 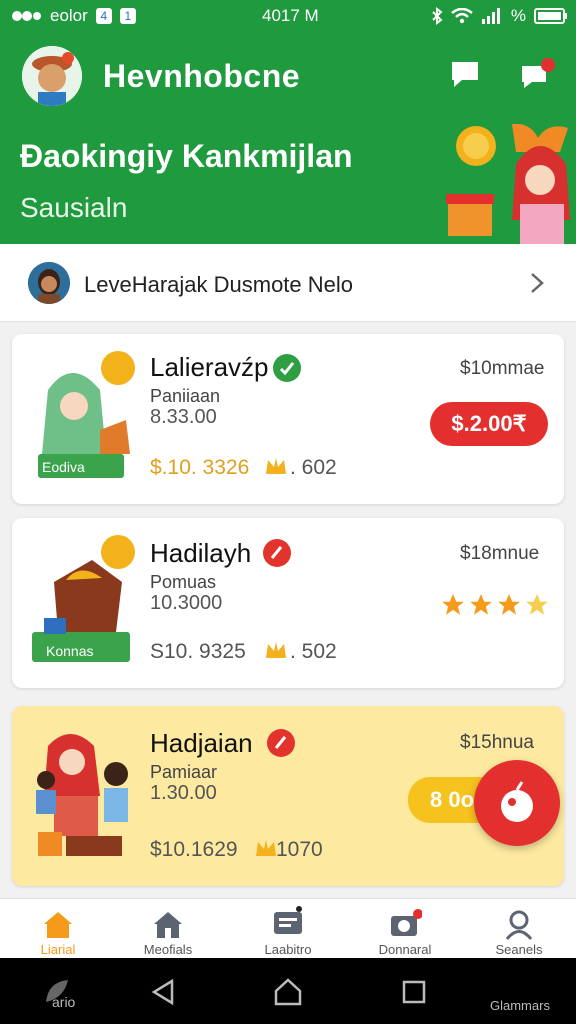 I want to click on nav-item-camera: Donnaral, so click(x=405, y=932).